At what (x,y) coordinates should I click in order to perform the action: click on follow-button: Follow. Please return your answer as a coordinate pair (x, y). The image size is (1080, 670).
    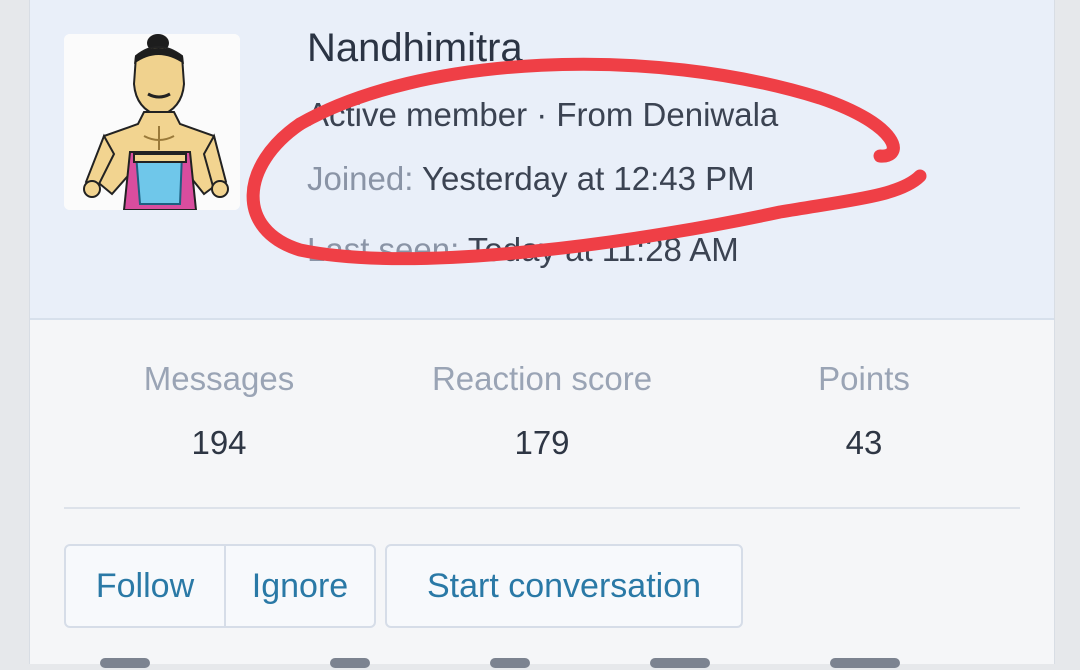
    Looking at the image, I should click on (145, 586).